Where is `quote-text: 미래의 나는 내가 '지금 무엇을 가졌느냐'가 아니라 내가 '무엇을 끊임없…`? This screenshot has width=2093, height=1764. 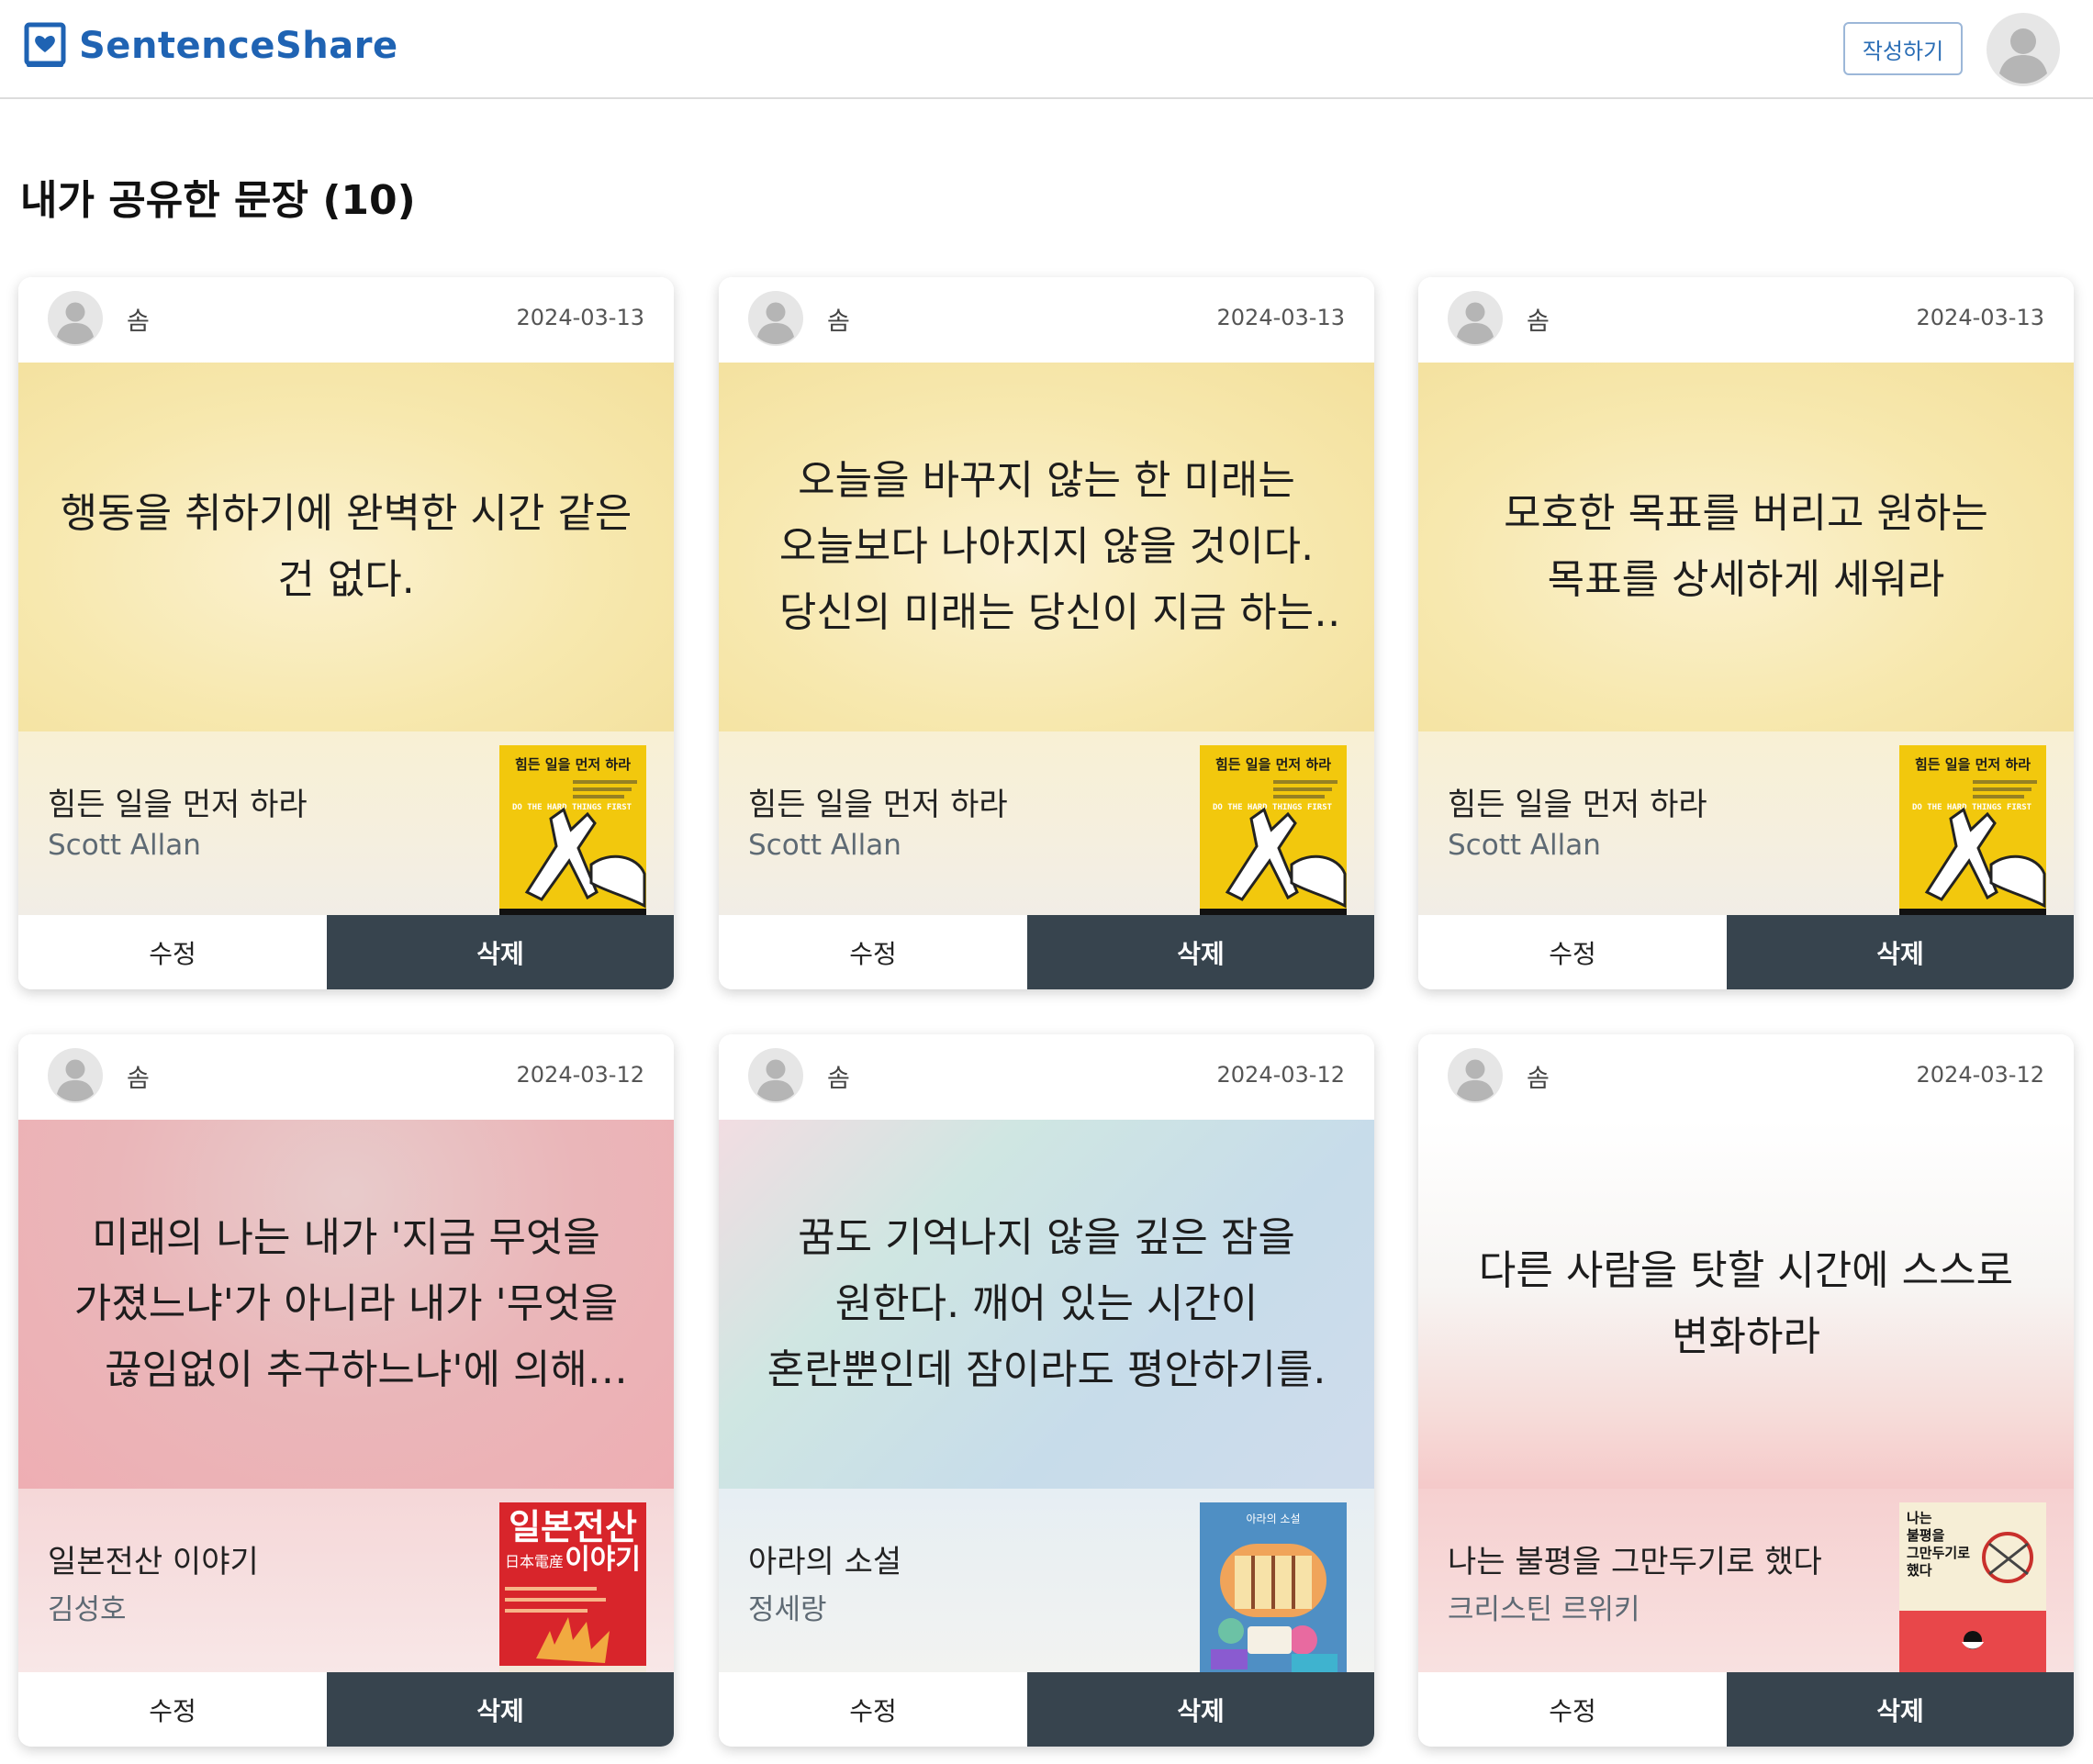 quote-text: 미래의 나는 내가 '지금 무엇을 가졌느냐'가 아니라 내가 '무엇을 끊임없… is located at coordinates (346, 1303).